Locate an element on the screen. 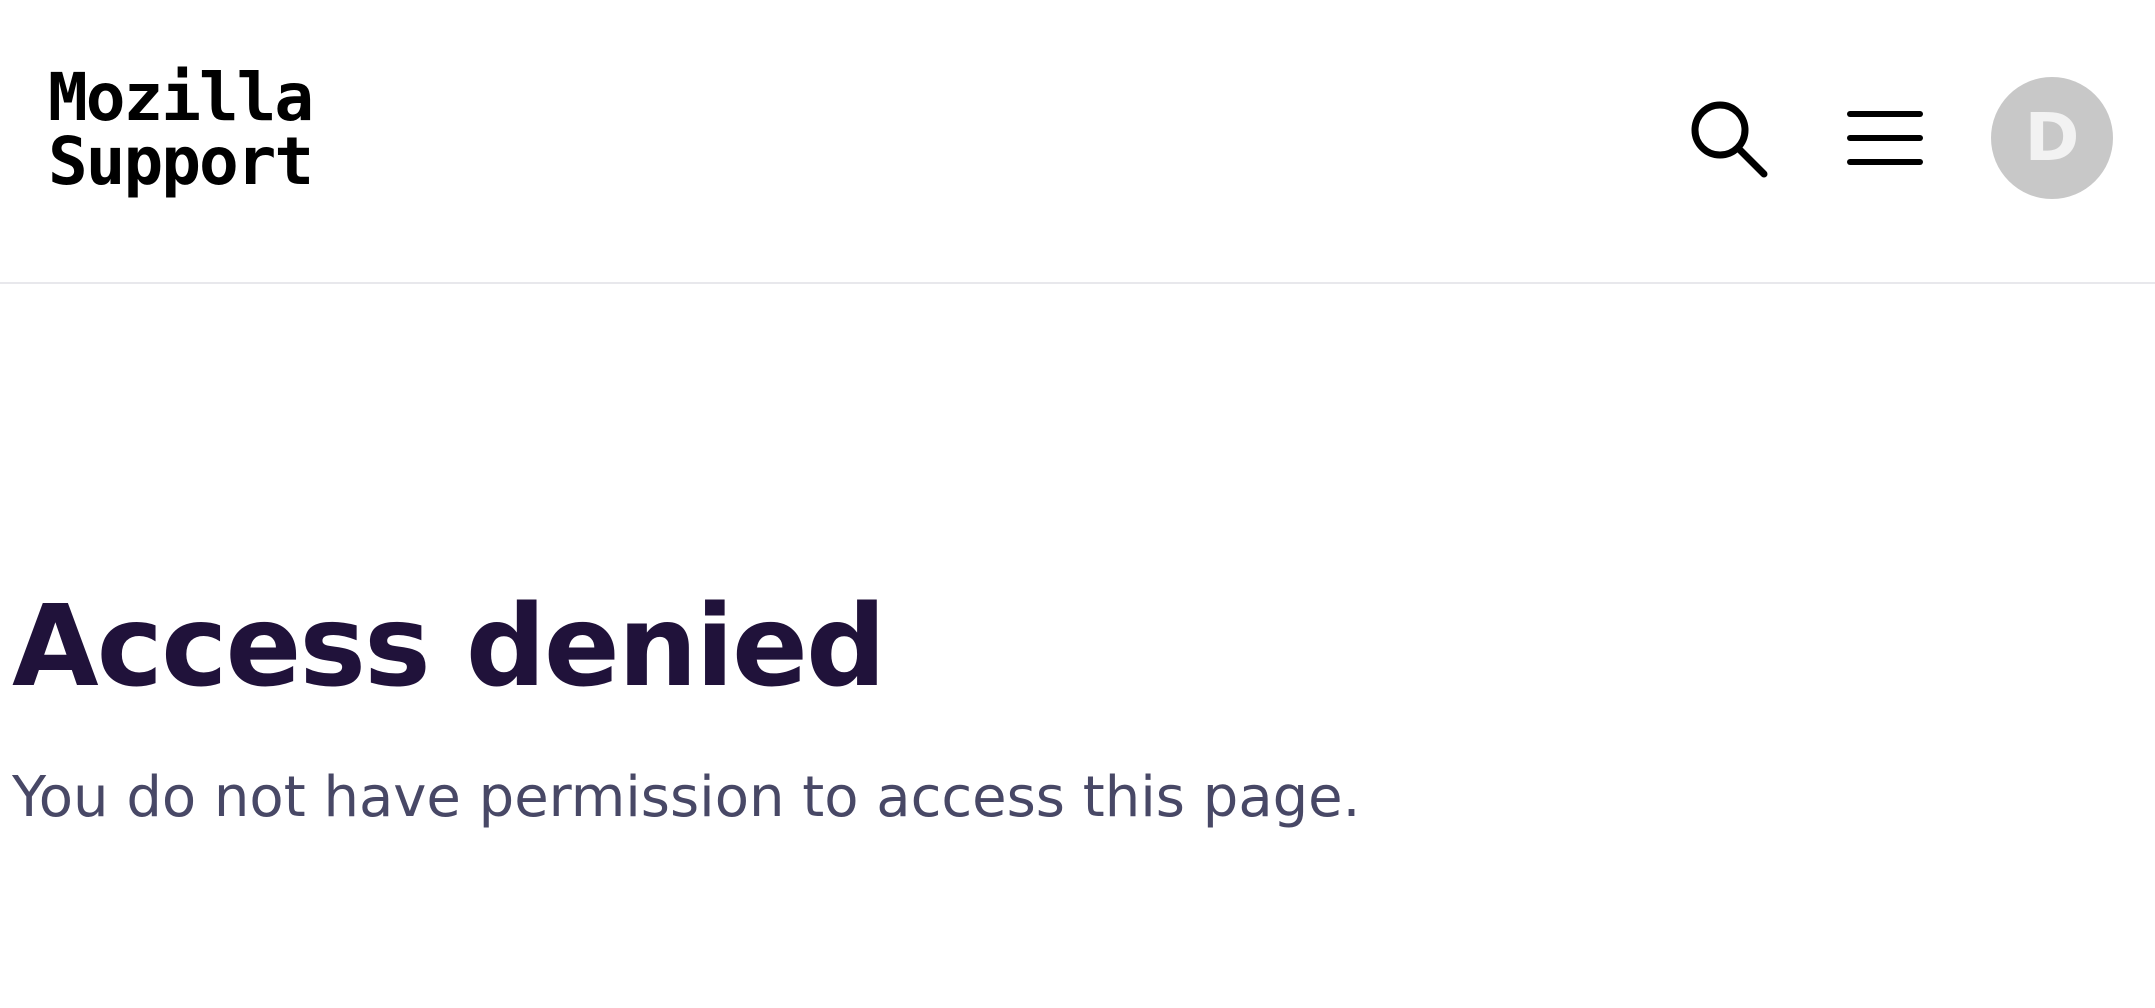 This screenshot has width=2155, height=1008. menu-button is located at coordinates (1885, 138).